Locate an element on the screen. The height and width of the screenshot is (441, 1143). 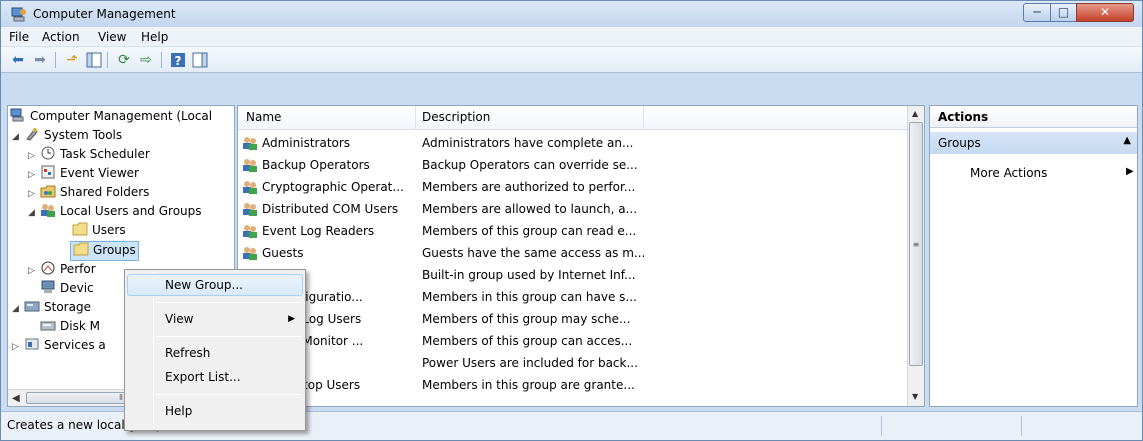
menu-view: View is located at coordinates (112, 37).